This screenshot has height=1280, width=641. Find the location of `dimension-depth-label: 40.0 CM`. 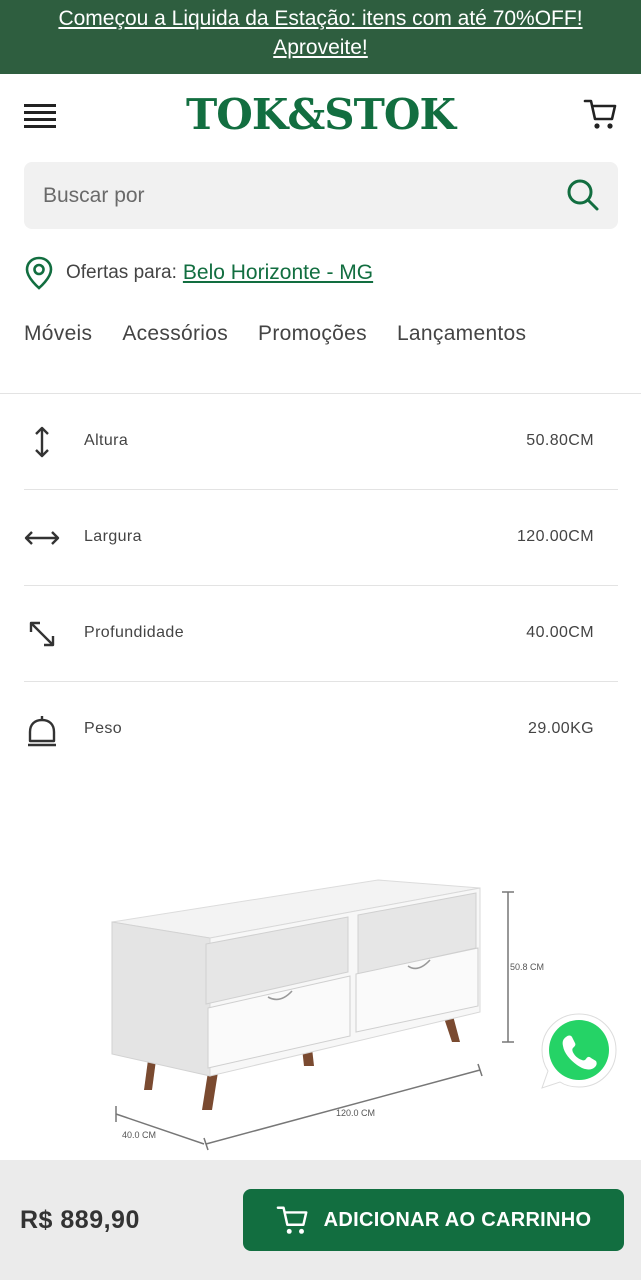

dimension-depth-label: 40.0 CM is located at coordinates (139, 1135).